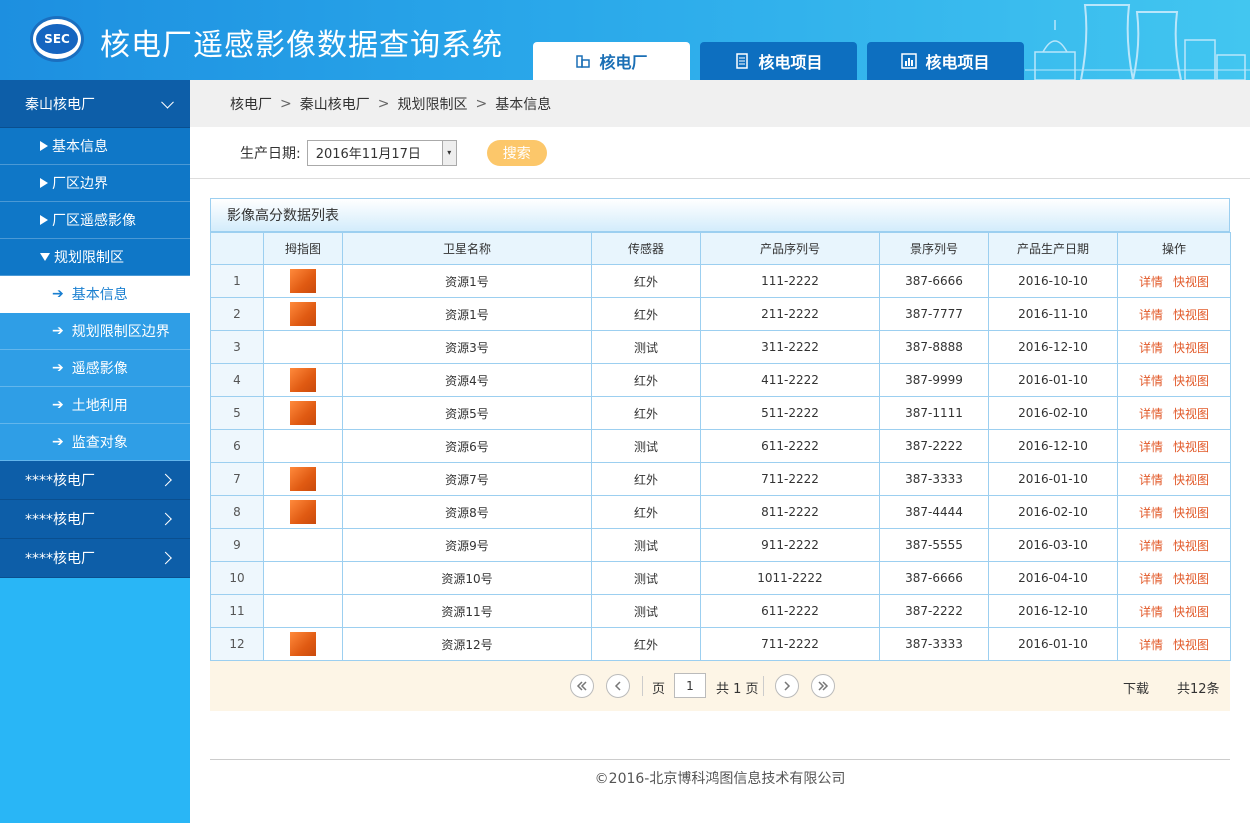  Describe the element at coordinates (690, 685) in the screenshot. I see `page-number-input: 1` at that location.